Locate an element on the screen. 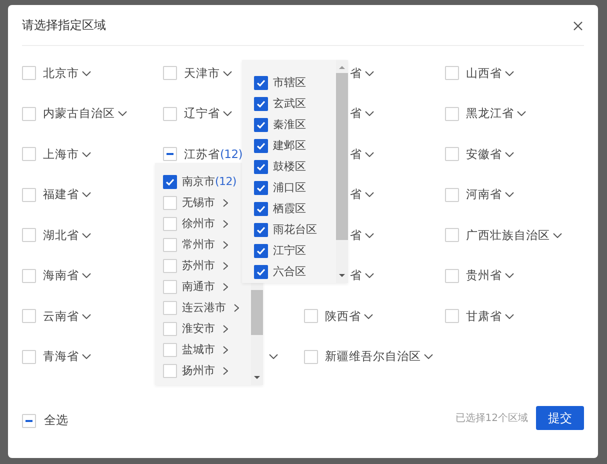  region-label: 青海省 is located at coordinates (61, 356).